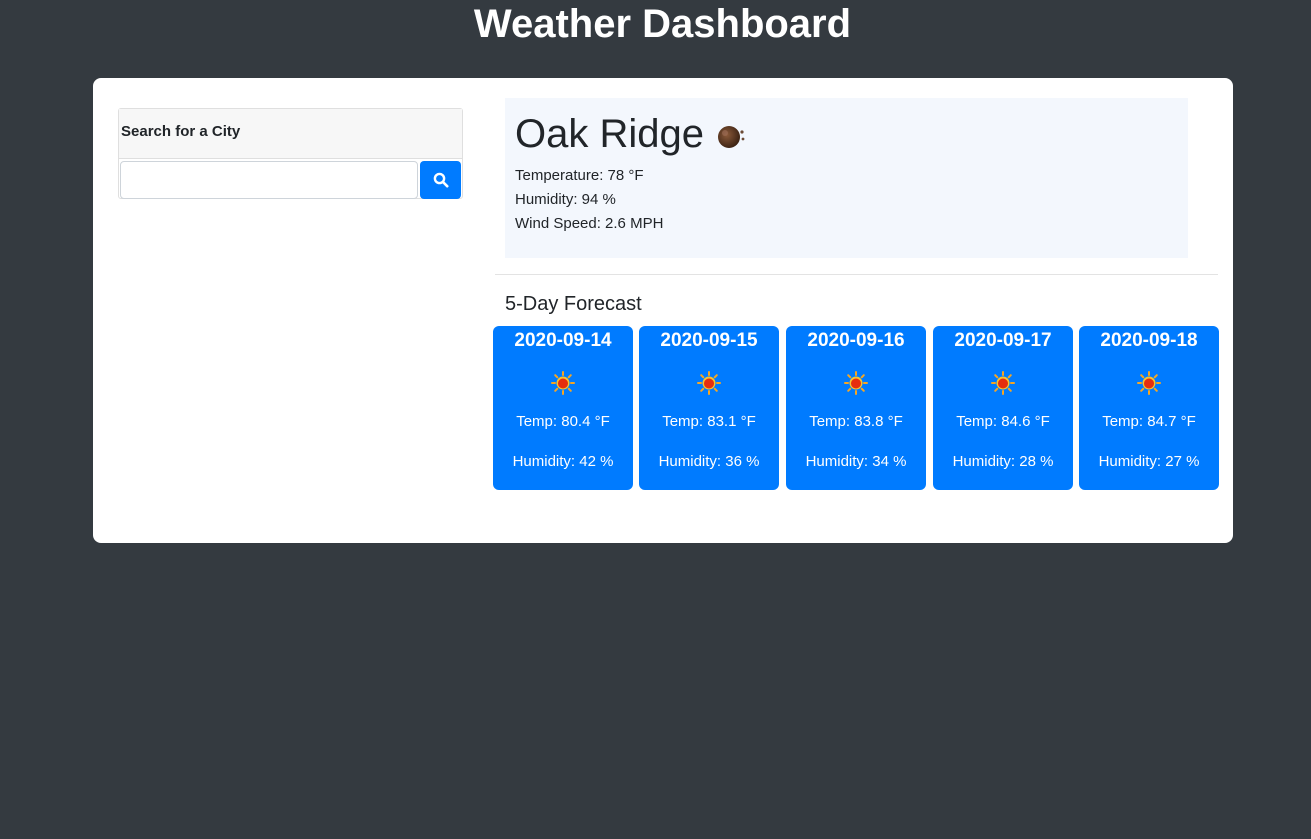 The height and width of the screenshot is (839, 1311). Describe the element at coordinates (709, 461) in the screenshot. I see `forecast-humidity: Humidity: 36 %` at that location.